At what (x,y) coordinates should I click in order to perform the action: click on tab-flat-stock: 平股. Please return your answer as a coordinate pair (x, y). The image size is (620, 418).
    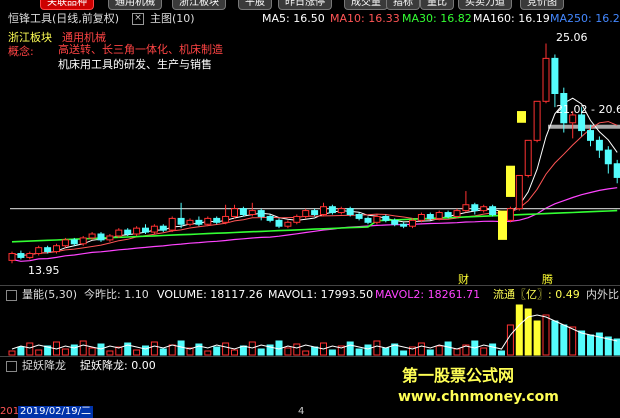
    Looking at the image, I should click on (255, 5).